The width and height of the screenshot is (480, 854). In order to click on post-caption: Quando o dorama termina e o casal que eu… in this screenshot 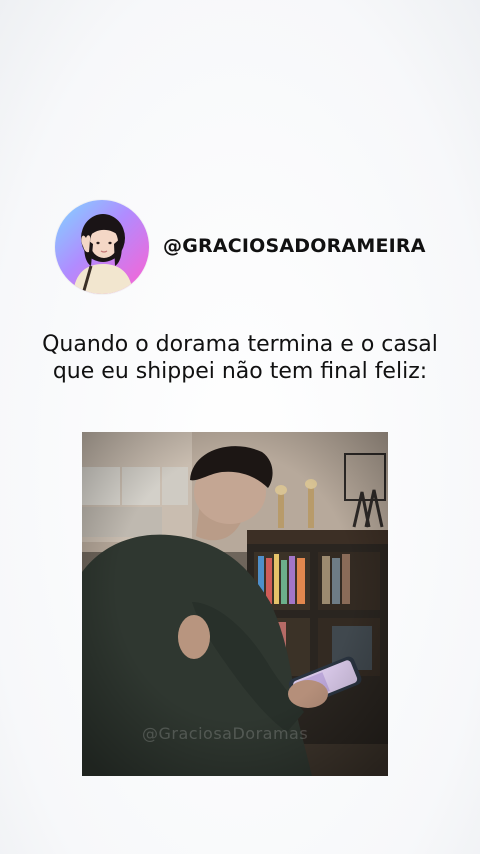, I will do `click(240, 358)`.